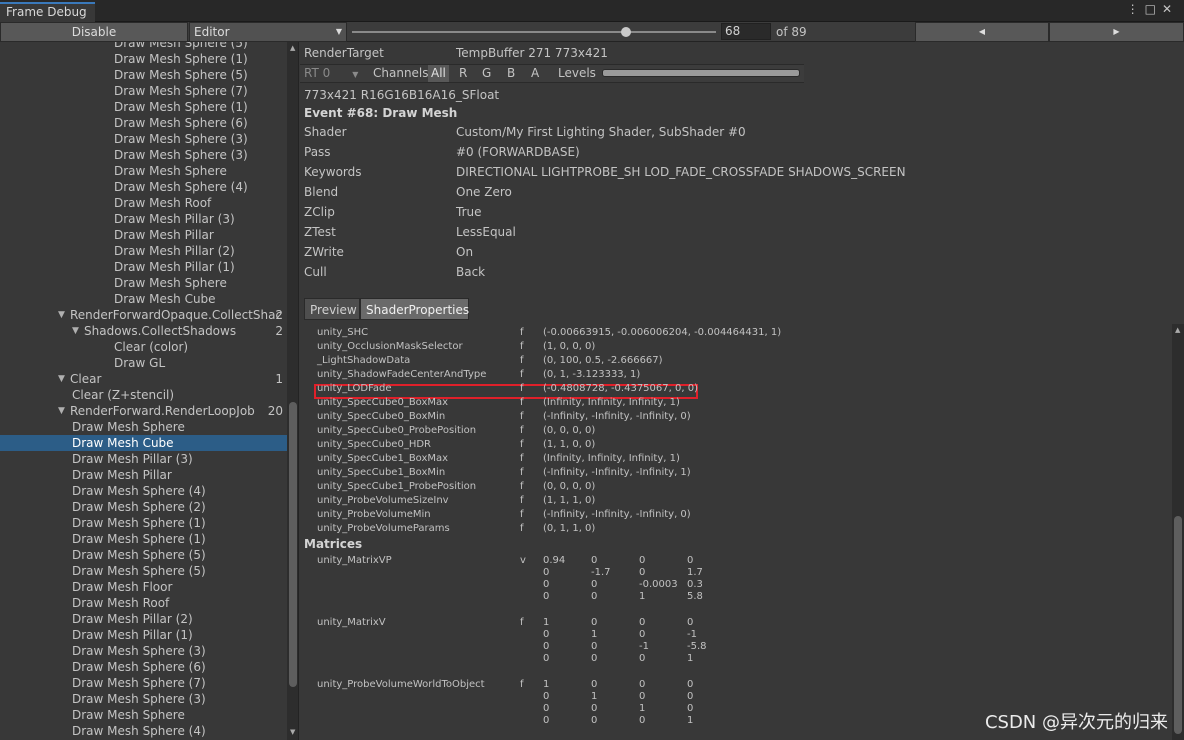 This screenshot has width=1184, height=740. Describe the element at coordinates (332, 309) in the screenshot. I see `tab-preview: Preview` at that location.